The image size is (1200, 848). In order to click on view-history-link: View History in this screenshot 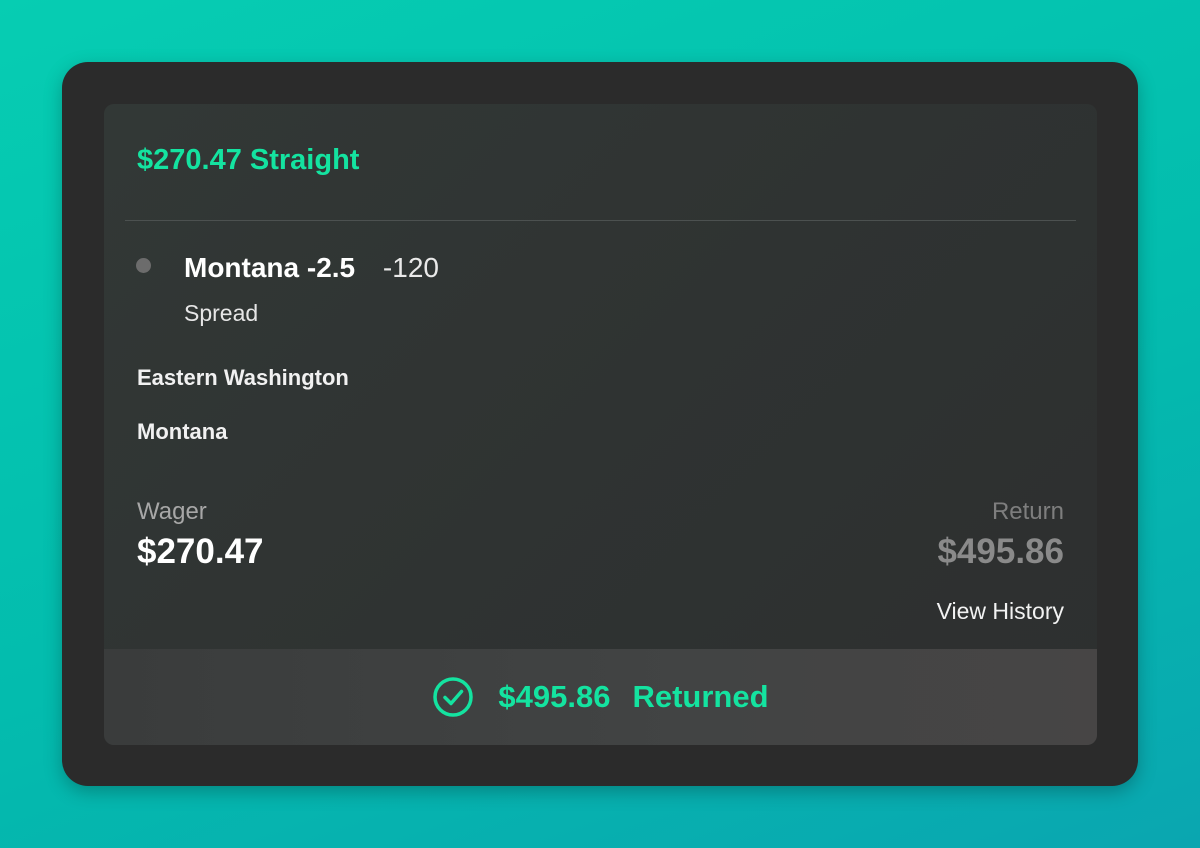, I will do `click(1000, 611)`.